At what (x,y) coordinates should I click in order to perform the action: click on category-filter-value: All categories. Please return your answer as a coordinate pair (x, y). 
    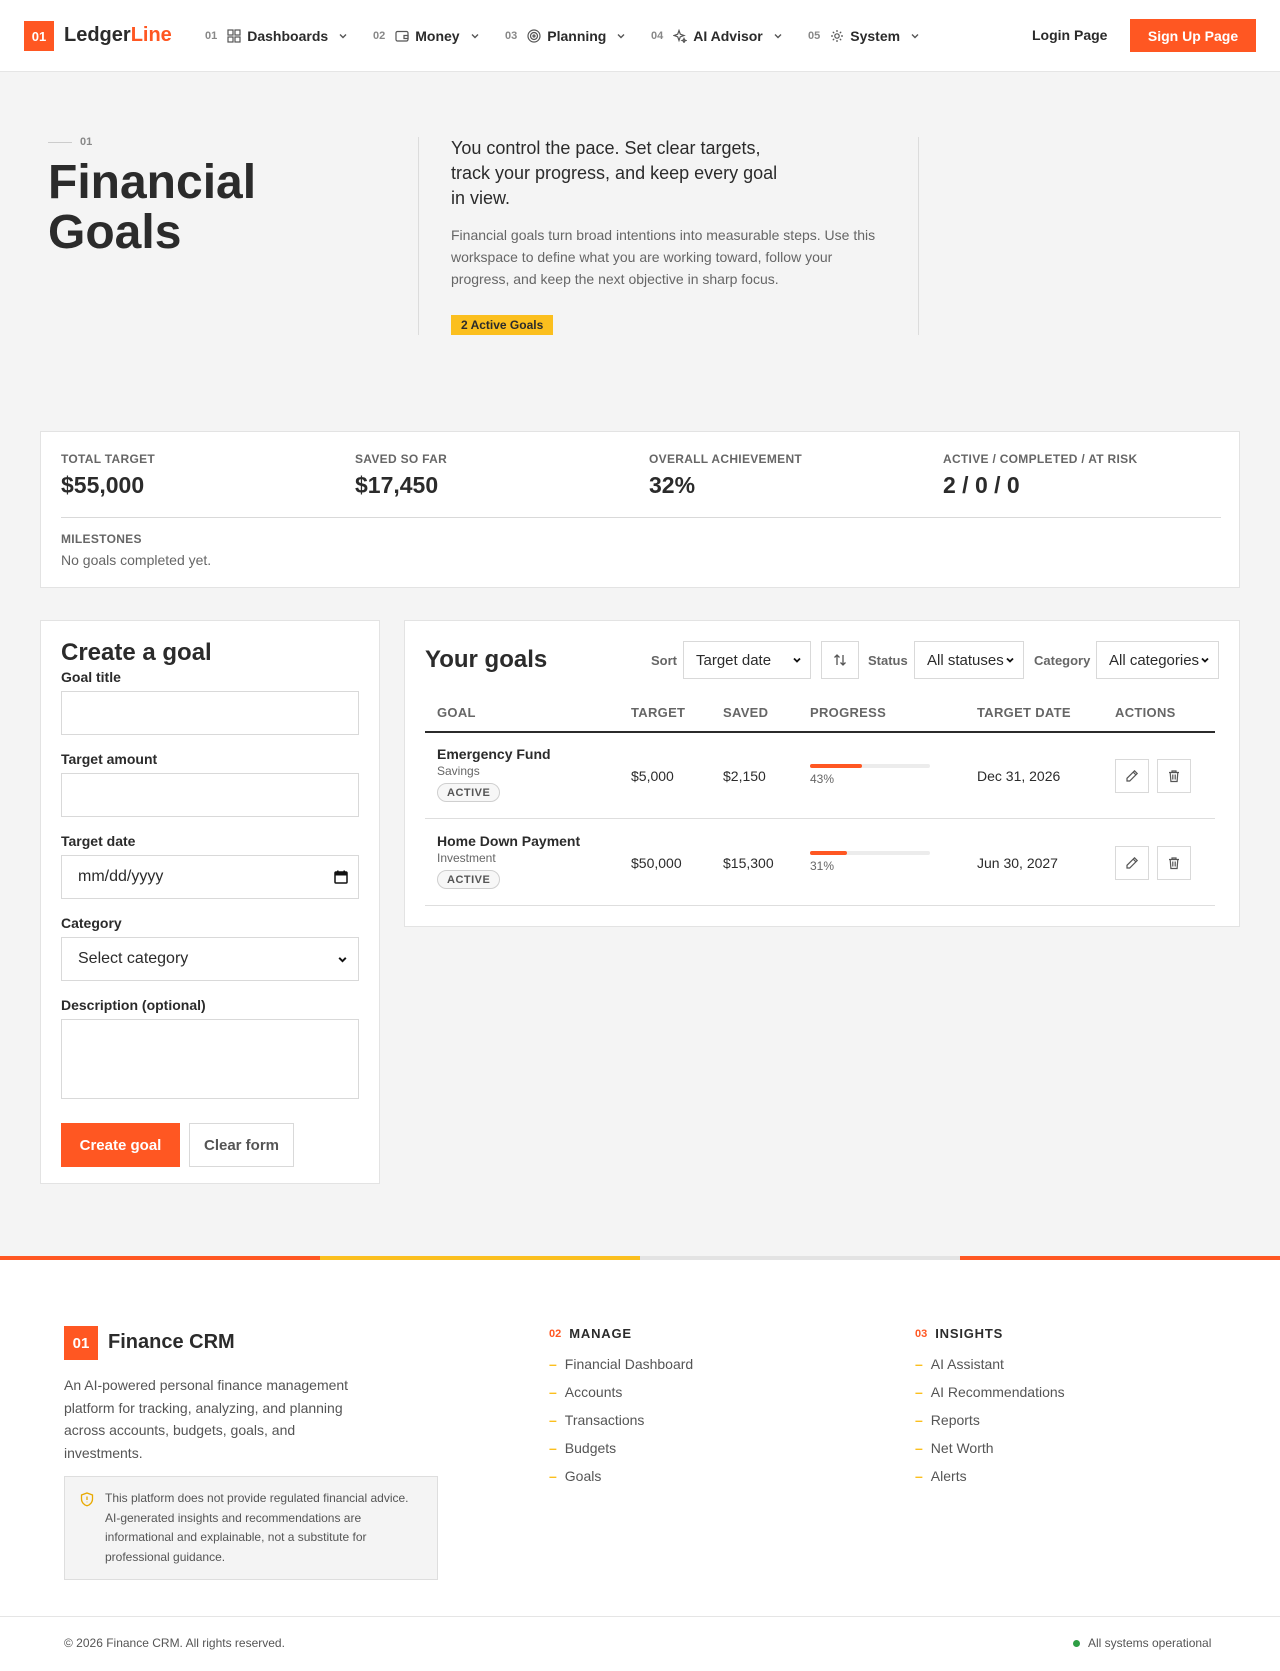
    Looking at the image, I should click on (1154, 660).